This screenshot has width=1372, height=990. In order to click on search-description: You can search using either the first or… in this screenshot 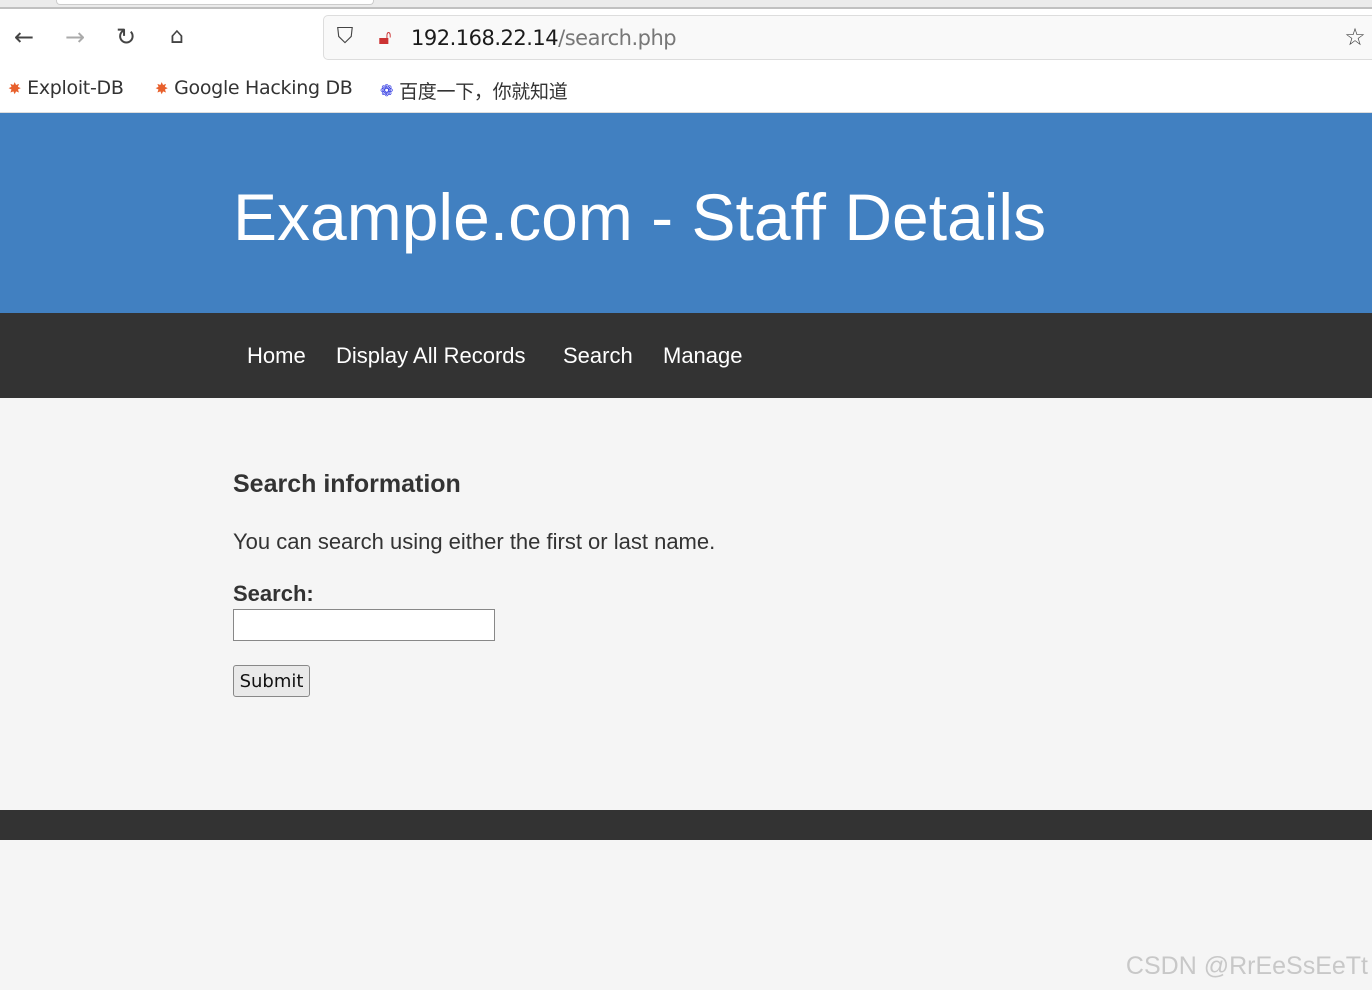, I will do `click(474, 541)`.